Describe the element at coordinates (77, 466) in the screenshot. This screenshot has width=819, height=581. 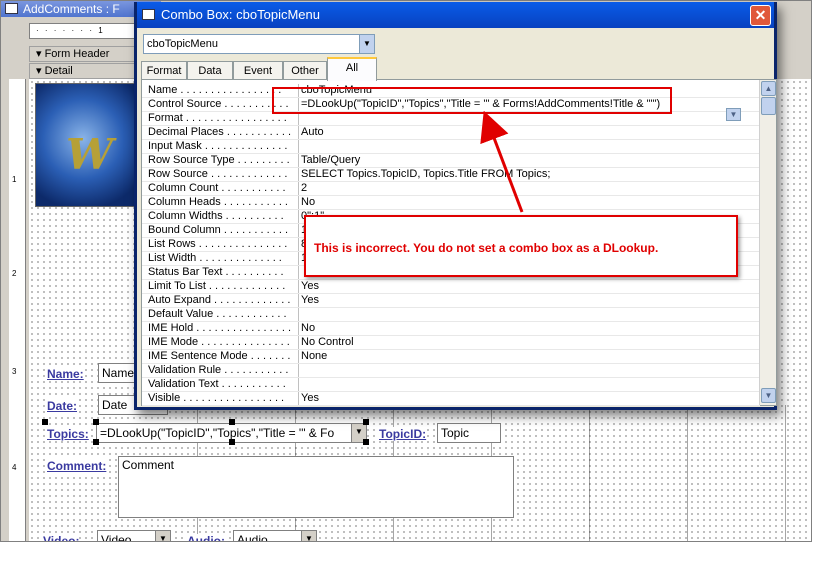
I see `comment-label: Comment:` at that location.